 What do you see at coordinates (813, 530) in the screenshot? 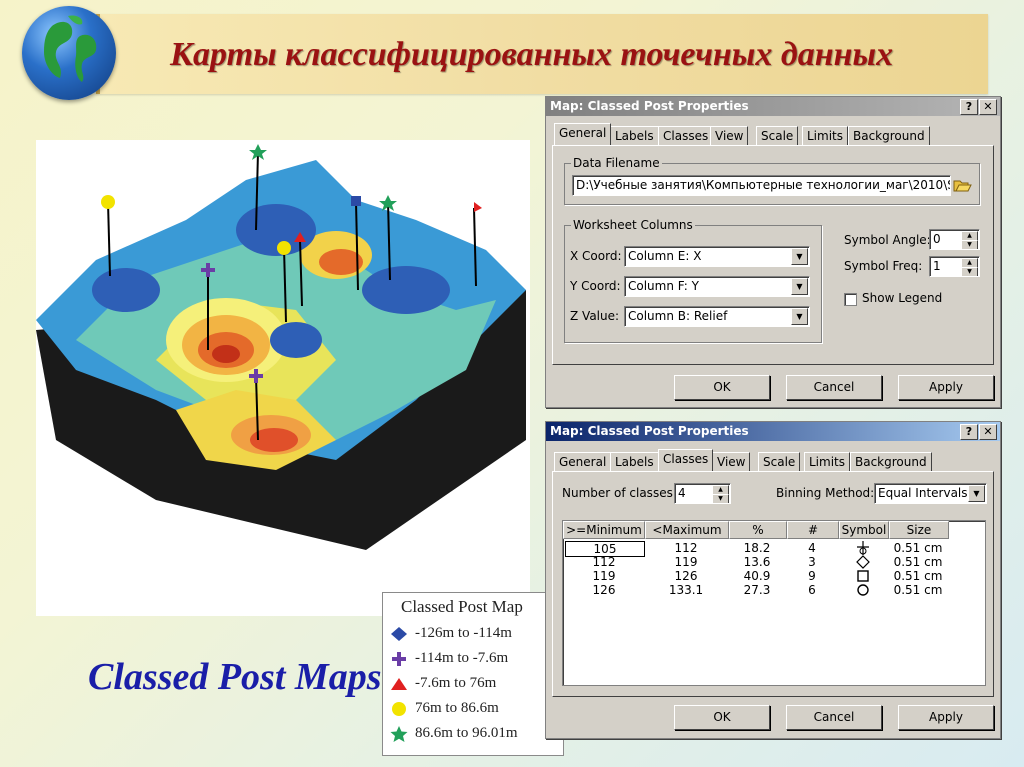
I see `column-header-count: #` at bounding box center [813, 530].